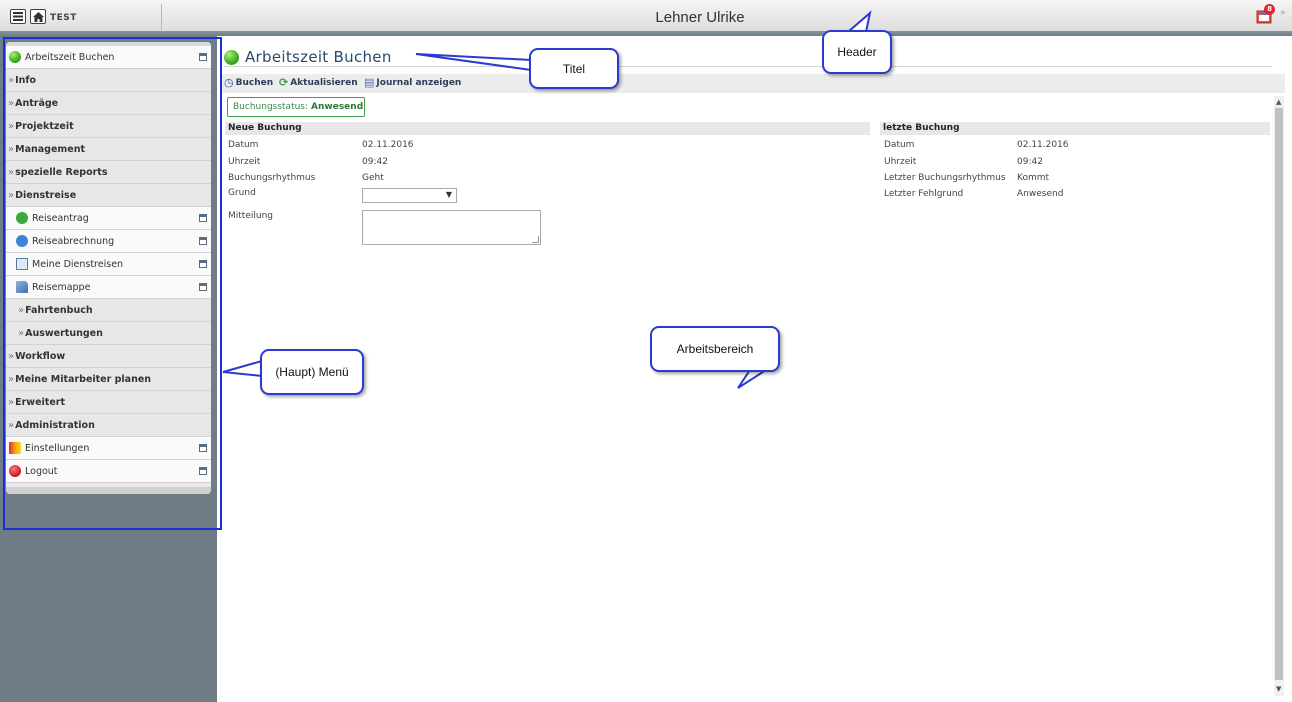  Describe the element at coordinates (409, 195) in the screenshot. I see `grund-select: ▼` at that location.